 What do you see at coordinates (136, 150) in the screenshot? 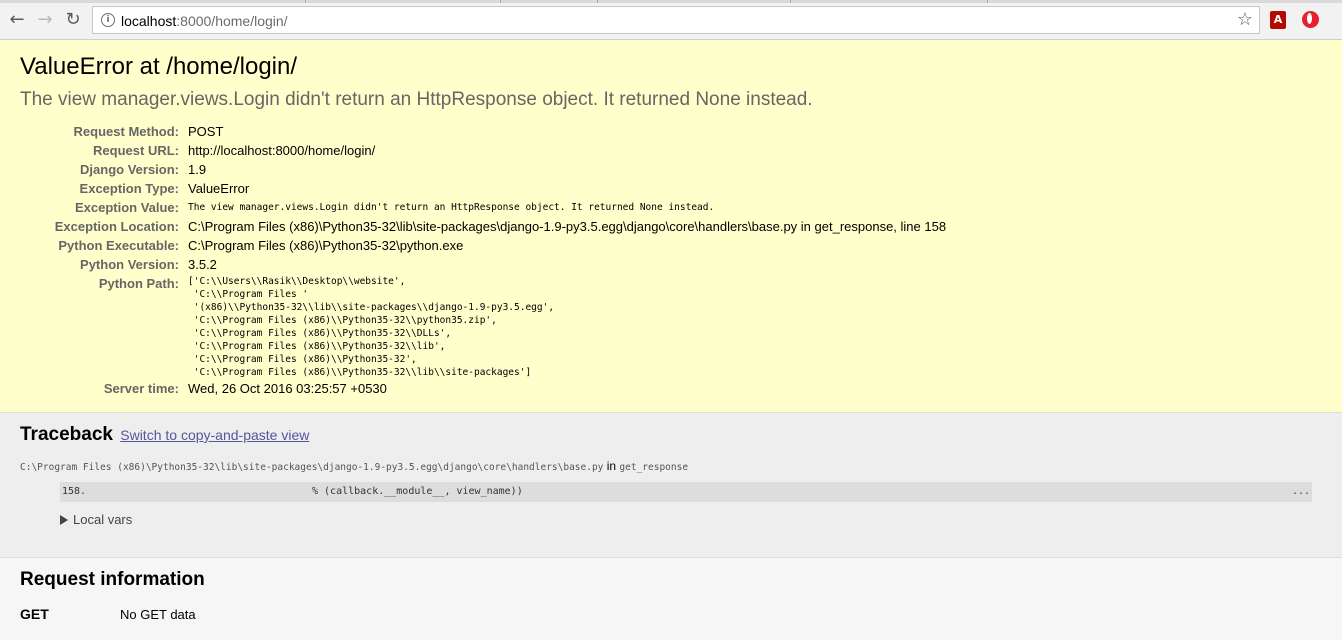
I see `meta-label: Request URL:` at bounding box center [136, 150].